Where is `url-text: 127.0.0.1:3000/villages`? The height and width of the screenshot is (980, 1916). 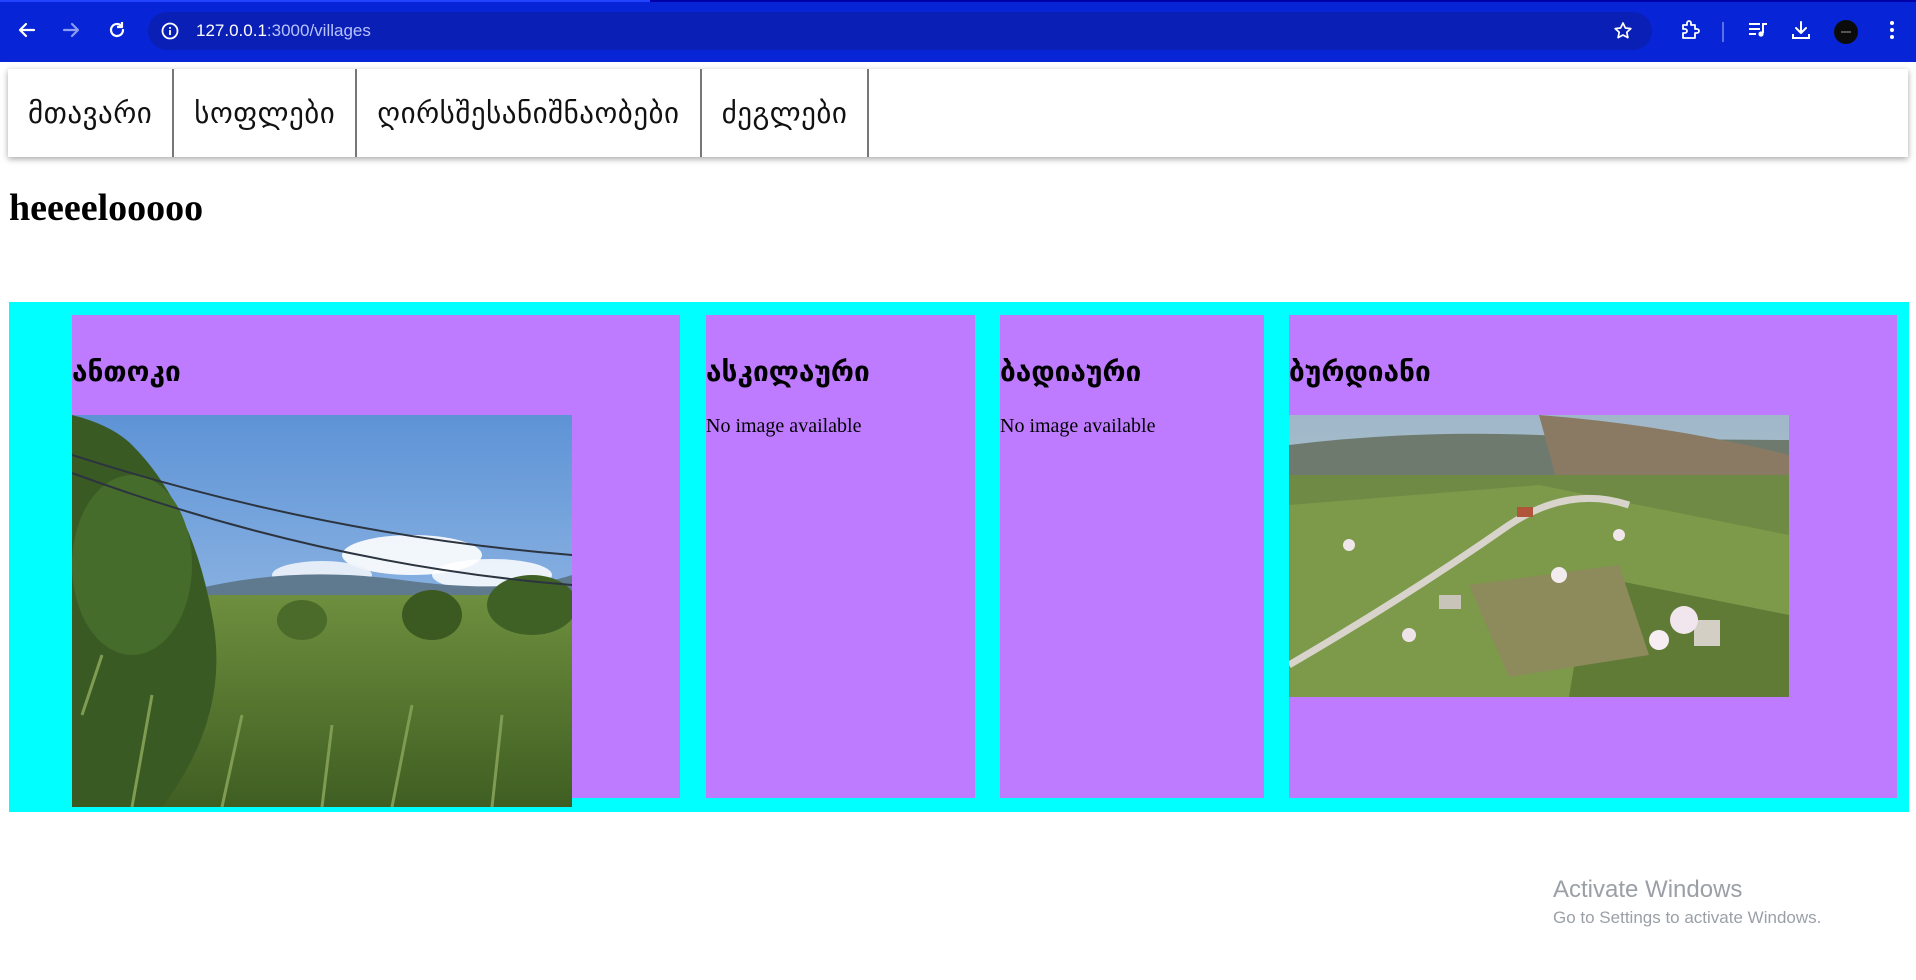
url-text: 127.0.0.1:3000/villages is located at coordinates (283, 31).